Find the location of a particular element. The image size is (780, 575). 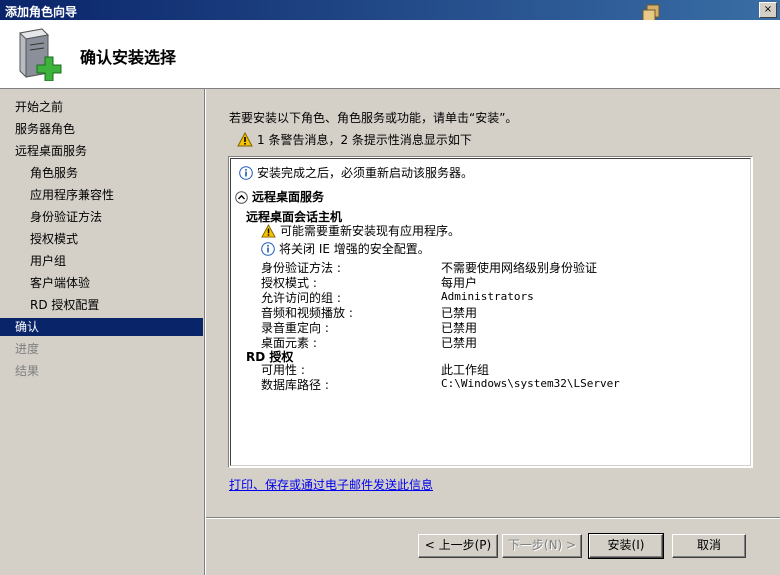

section-title: 远程桌面服务 is located at coordinates (288, 197).